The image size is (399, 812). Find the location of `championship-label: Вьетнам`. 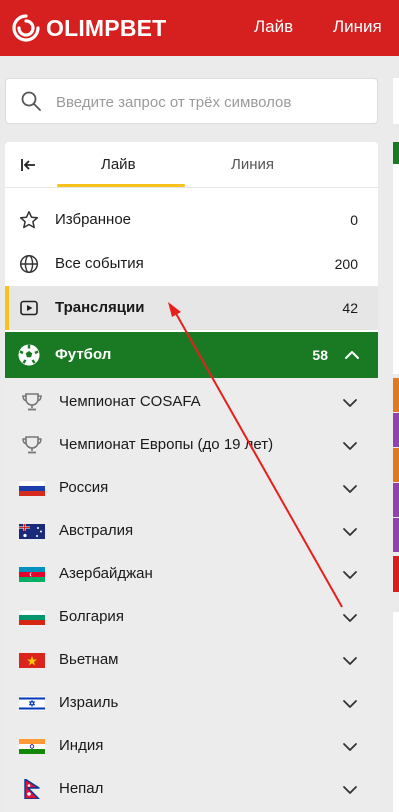

championship-label: Вьетнам is located at coordinates (89, 659).